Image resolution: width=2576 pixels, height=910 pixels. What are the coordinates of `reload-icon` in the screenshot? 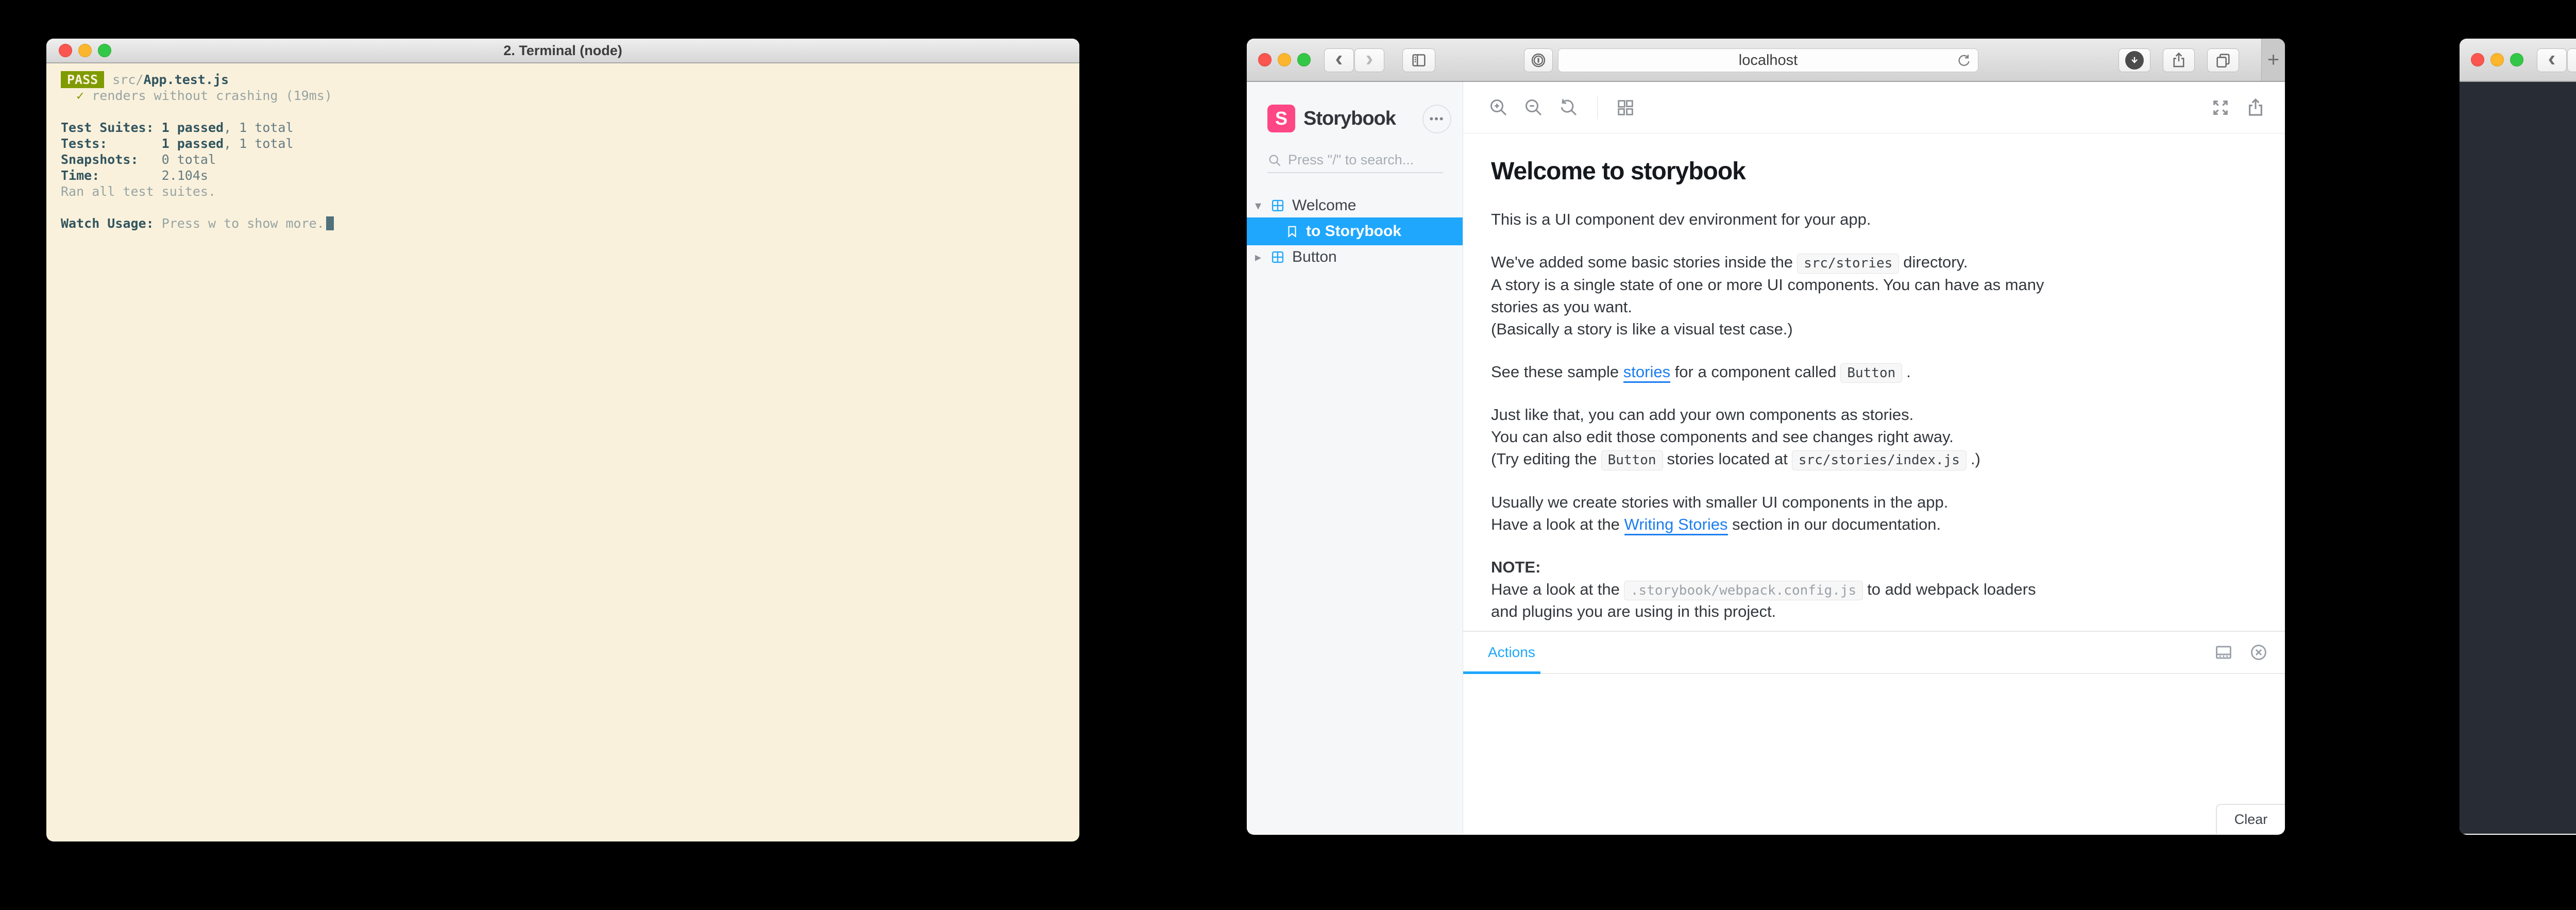 It's located at (1964, 61).